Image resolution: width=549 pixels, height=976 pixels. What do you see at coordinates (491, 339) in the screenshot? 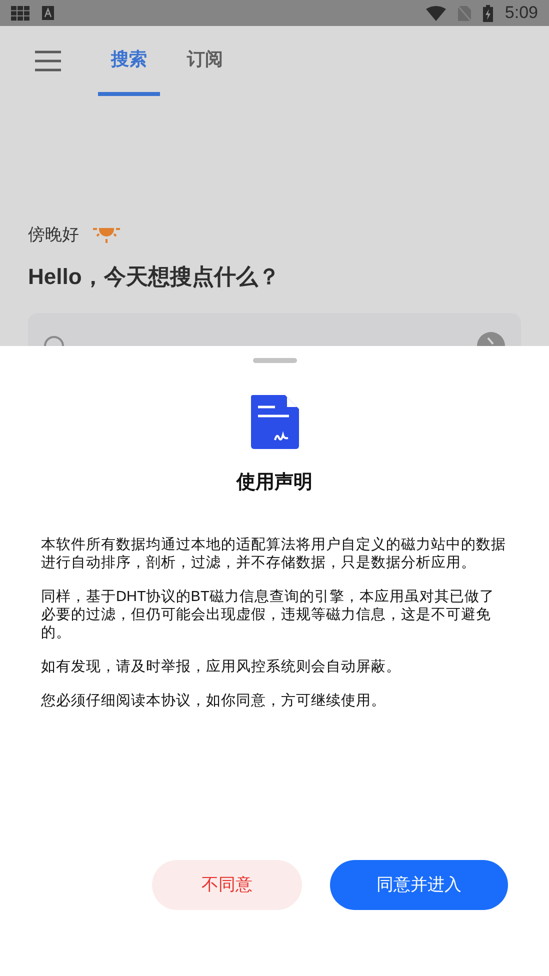
I see `arrow-button-icon` at bounding box center [491, 339].